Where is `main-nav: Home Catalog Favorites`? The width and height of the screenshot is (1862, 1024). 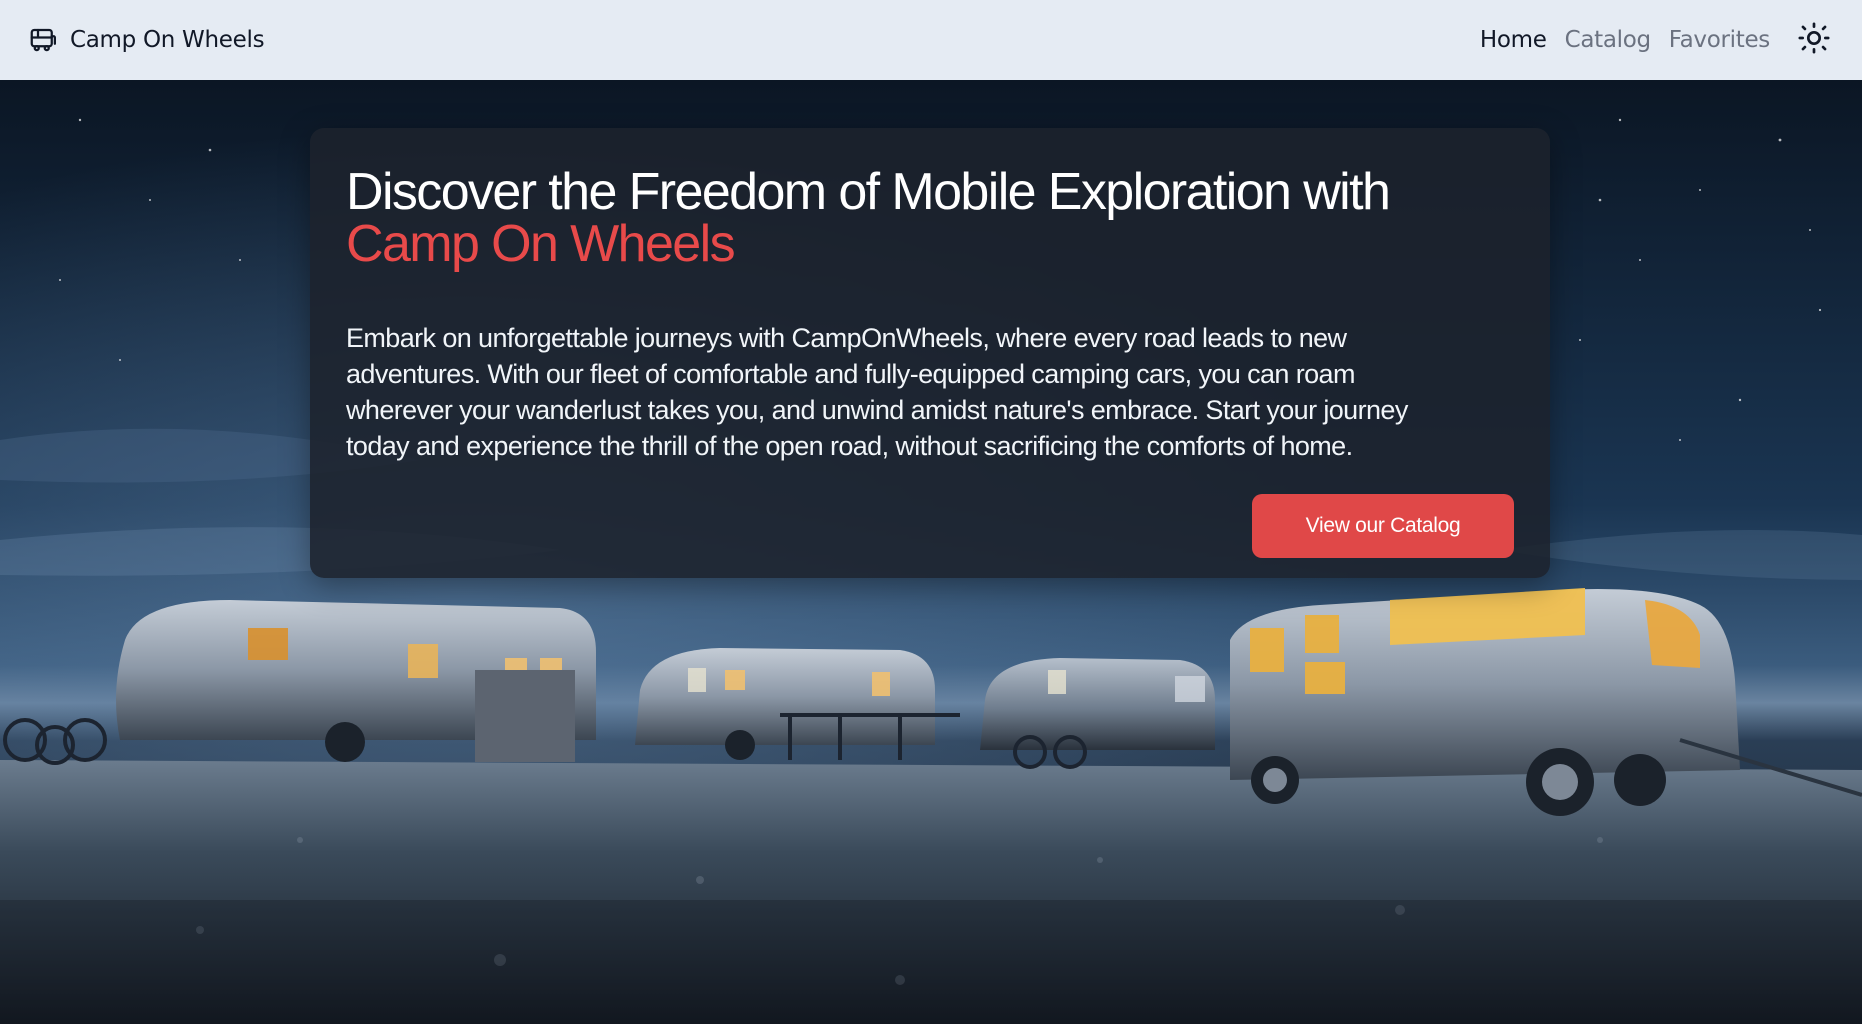 main-nav: Home Catalog Favorites is located at coordinates (1648, 40).